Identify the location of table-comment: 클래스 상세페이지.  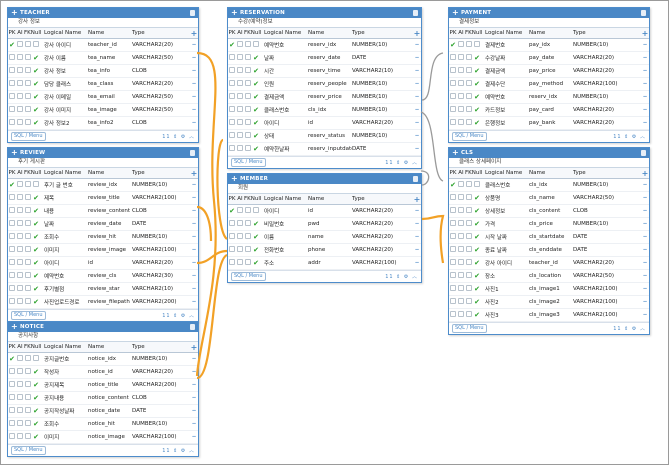
(549, 163).